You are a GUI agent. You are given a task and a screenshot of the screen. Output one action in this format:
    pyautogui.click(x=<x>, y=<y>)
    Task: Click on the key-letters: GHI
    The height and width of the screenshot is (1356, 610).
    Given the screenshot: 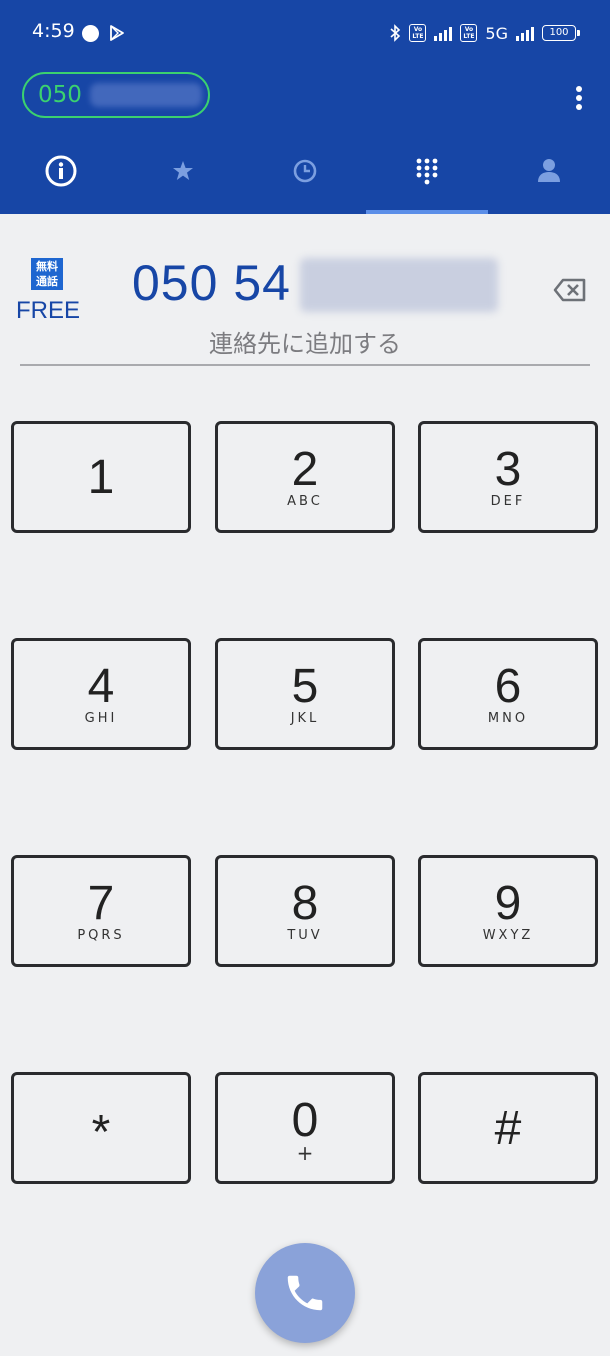 What is the action you would take?
    pyautogui.click(x=101, y=718)
    